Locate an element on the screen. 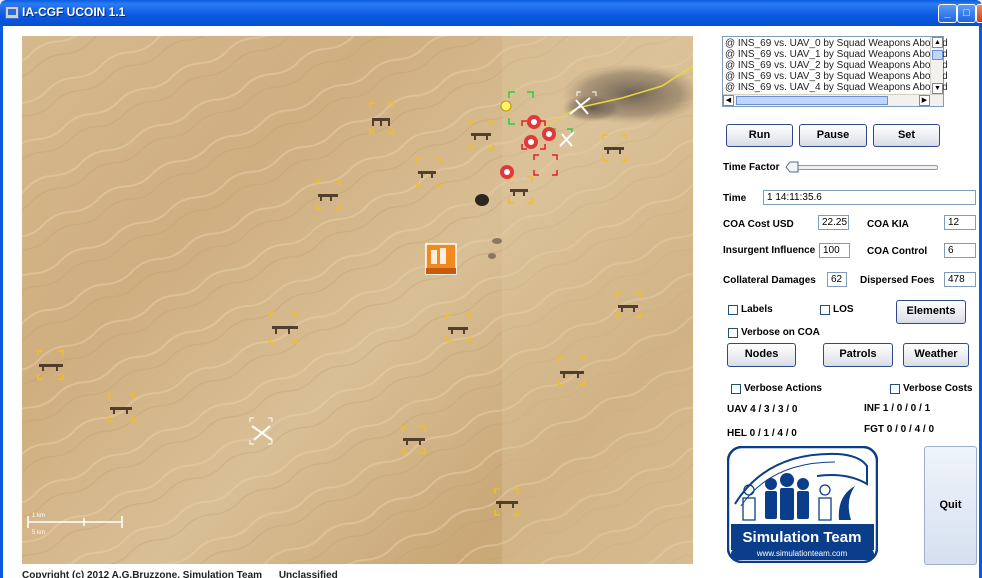  pause-button: Pause is located at coordinates (833, 135).